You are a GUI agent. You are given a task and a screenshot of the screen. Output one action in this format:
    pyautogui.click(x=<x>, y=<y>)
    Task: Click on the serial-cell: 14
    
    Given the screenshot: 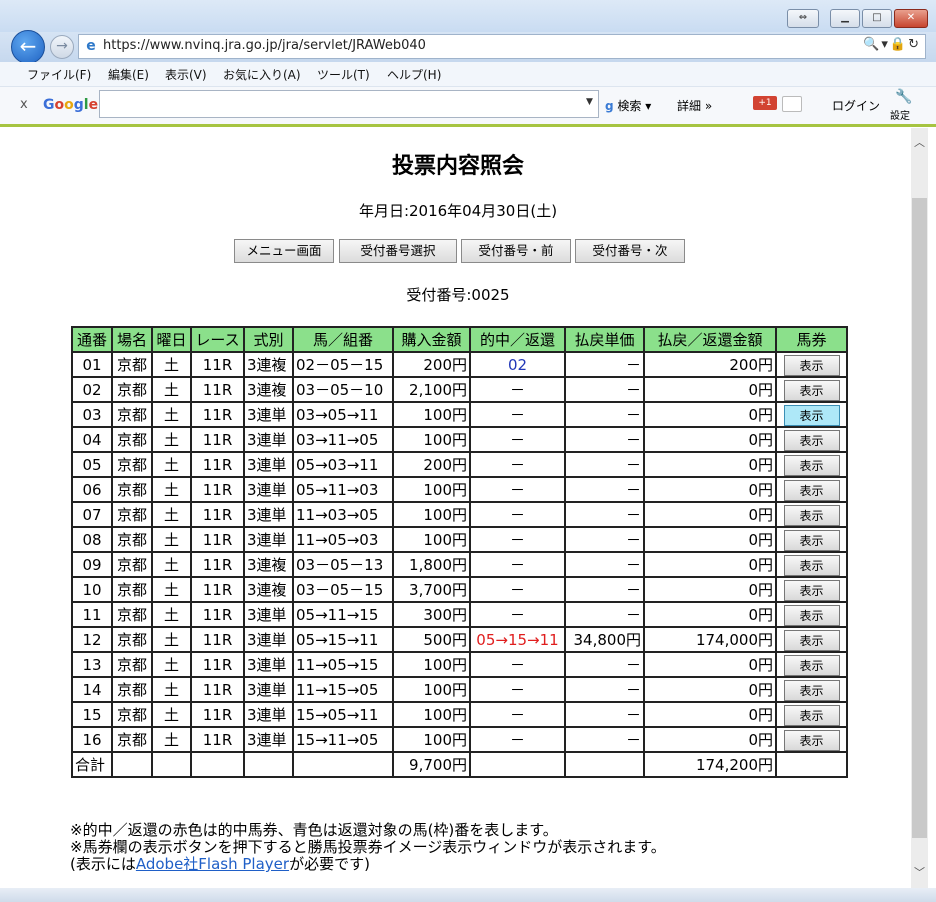 What is the action you would take?
    pyautogui.click(x=92, y=689)
    